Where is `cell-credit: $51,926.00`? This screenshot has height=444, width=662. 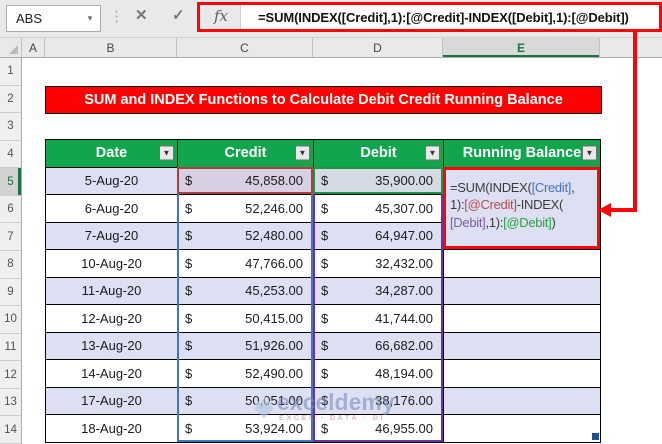 cell-credit: $51,926.00 is located at coordinates (246, 346).